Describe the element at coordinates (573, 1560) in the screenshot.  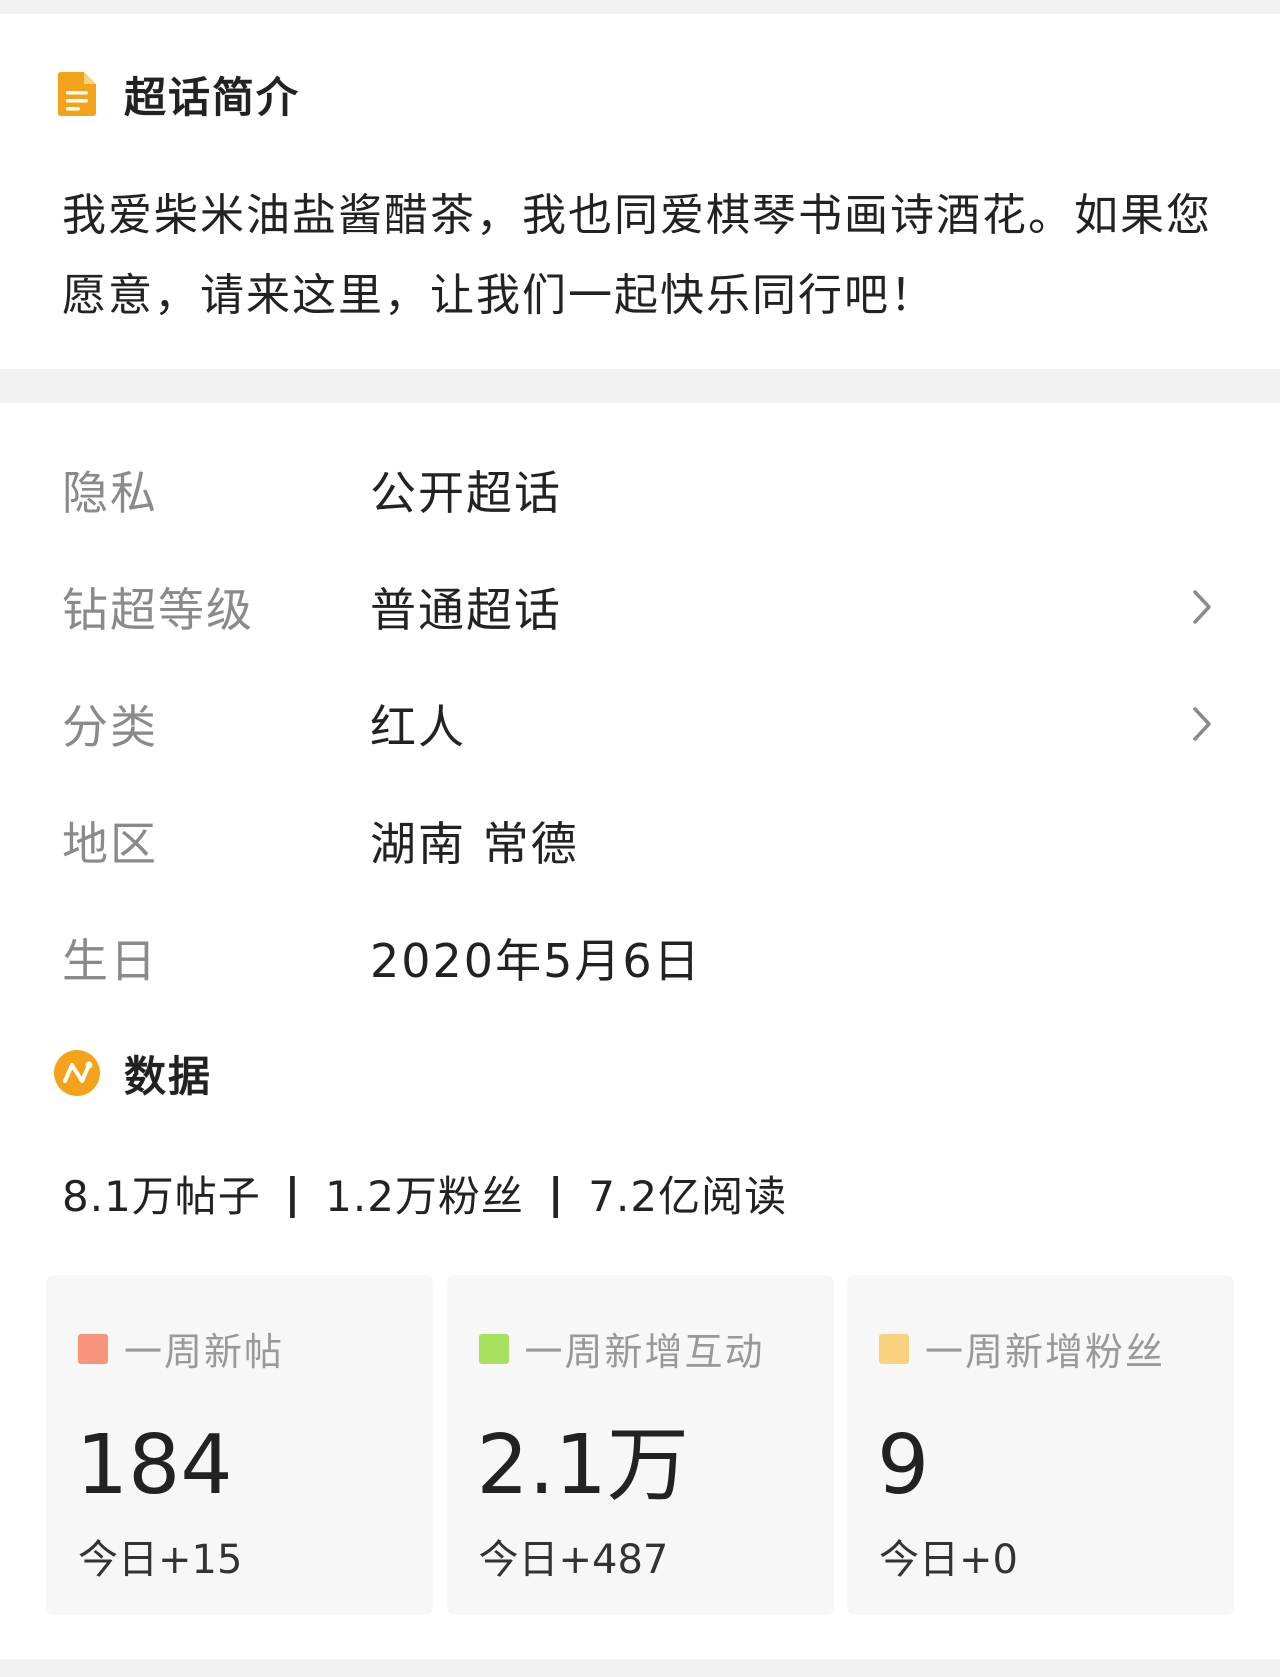
I see `stat-today: 今日+487` at that location.